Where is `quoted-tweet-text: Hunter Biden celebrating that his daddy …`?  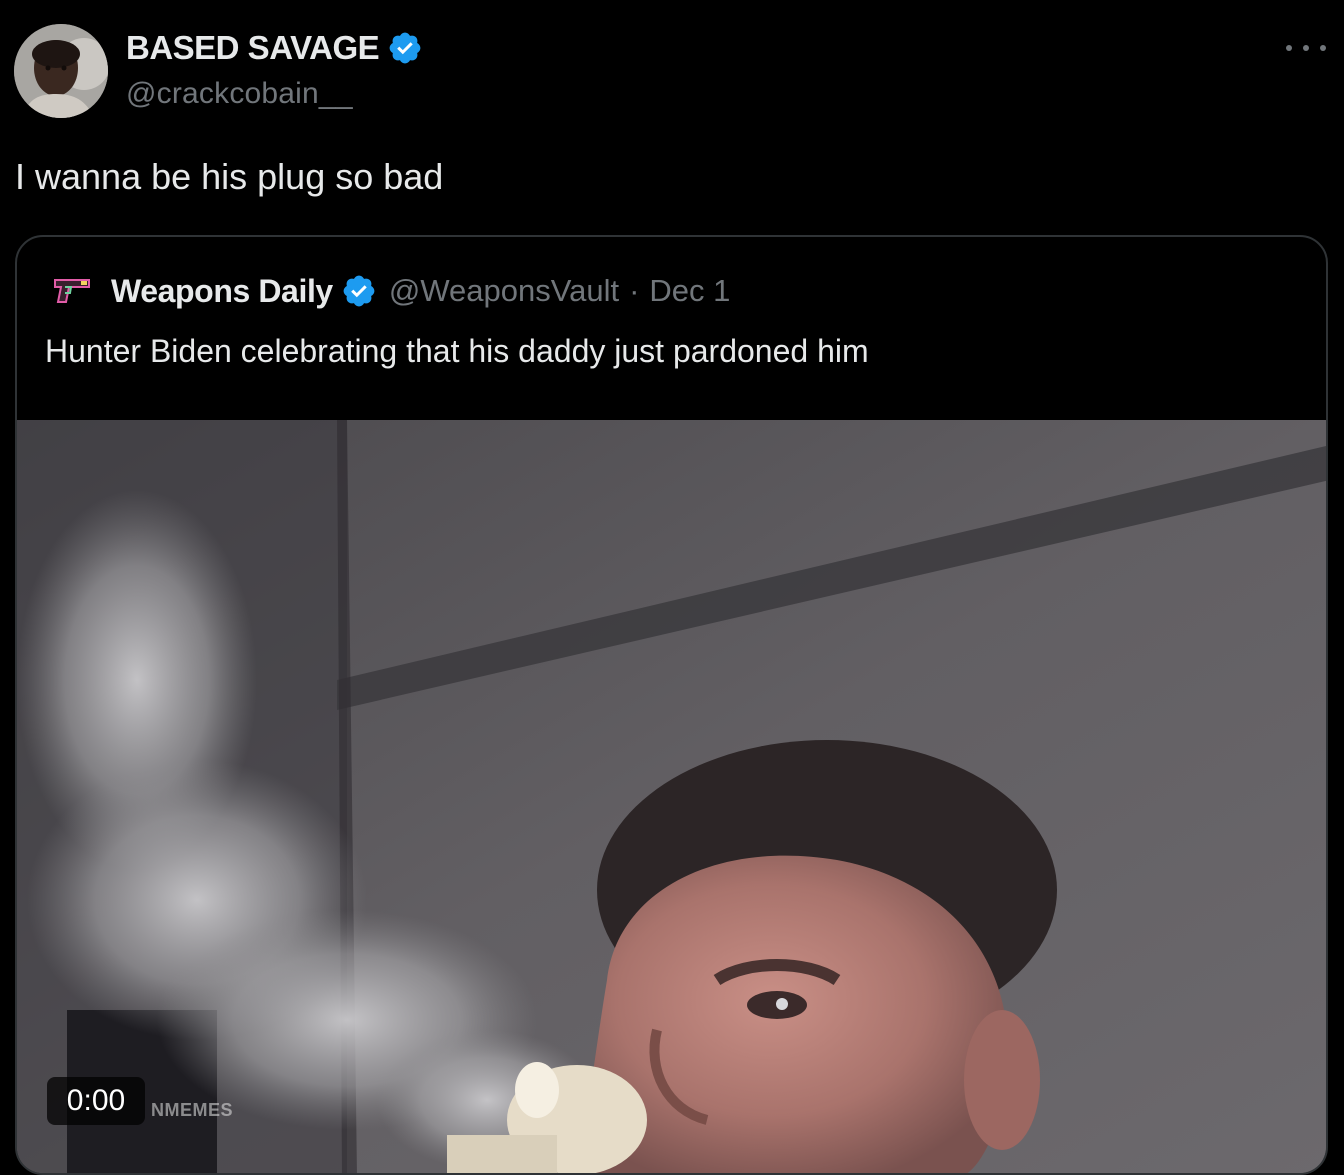
quoted-tweet-text: Hunter Biden celebrating that his daddy … is located at coordinates (457, 351).